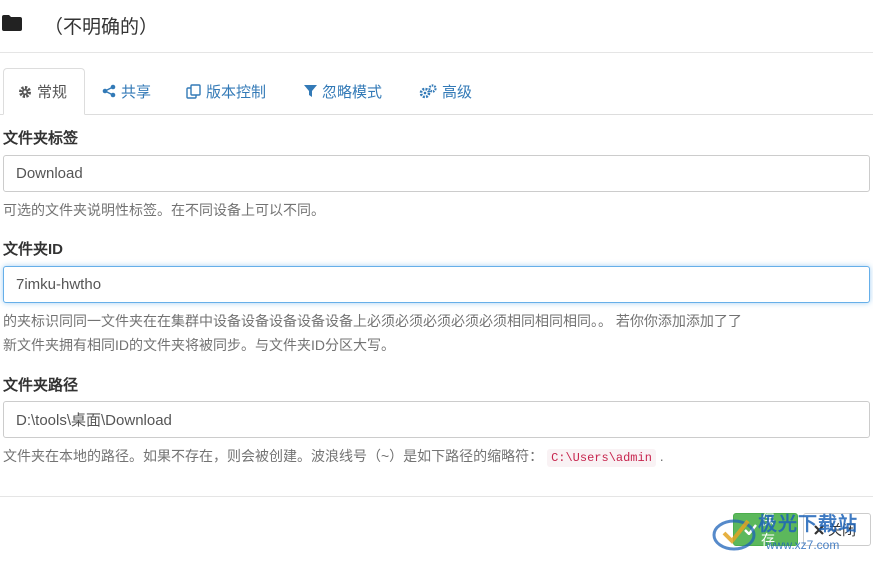  Describe the element at coordinates (310, 91) in the screenshot. I see `filter-icon` at that location.